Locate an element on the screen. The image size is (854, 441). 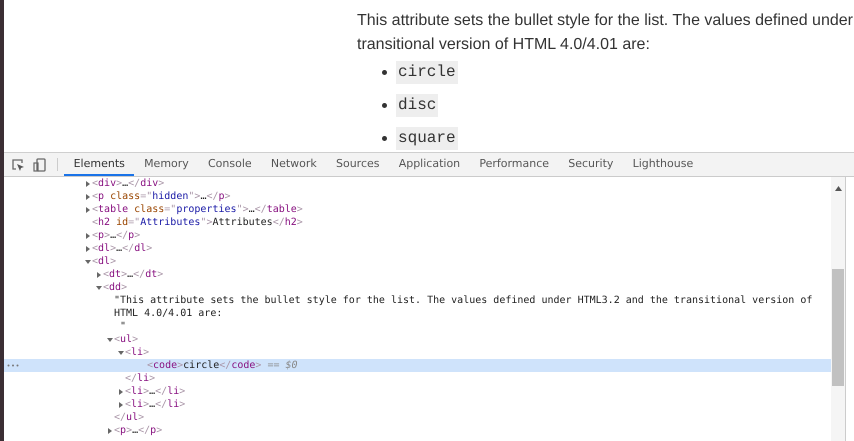
dom-node-text: <table class="properties">…</table> is located at coordinates (197, 209).